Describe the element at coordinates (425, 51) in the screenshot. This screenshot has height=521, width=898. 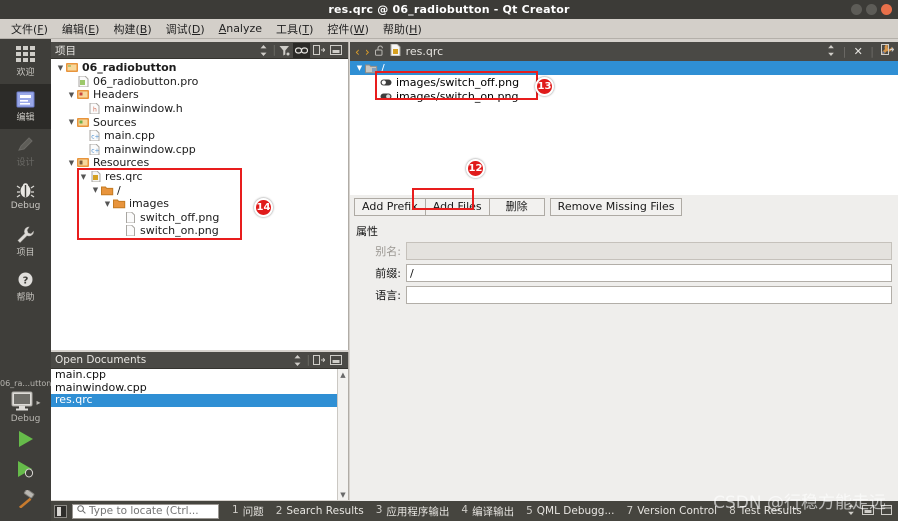
I see `editor-filename: res.qrc` at that location.